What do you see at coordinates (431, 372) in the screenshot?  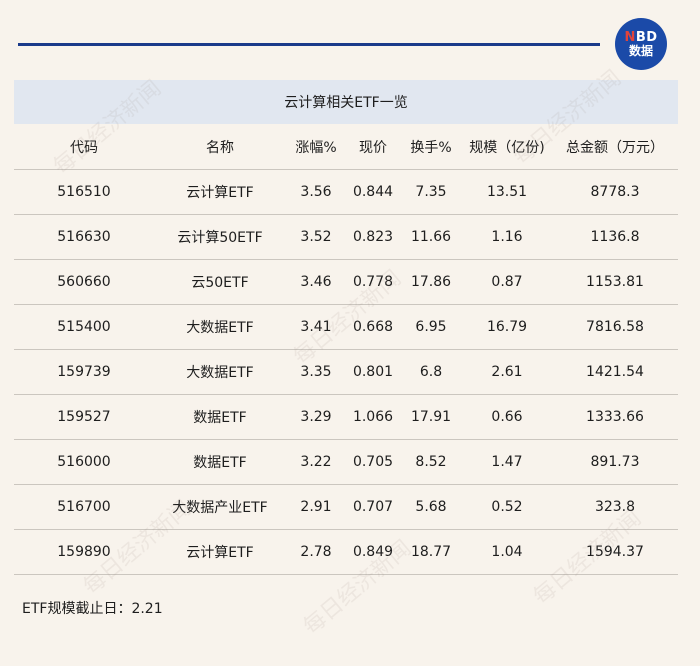 I see `cell-turnover: 6.8` at bounding box center [431, 372].